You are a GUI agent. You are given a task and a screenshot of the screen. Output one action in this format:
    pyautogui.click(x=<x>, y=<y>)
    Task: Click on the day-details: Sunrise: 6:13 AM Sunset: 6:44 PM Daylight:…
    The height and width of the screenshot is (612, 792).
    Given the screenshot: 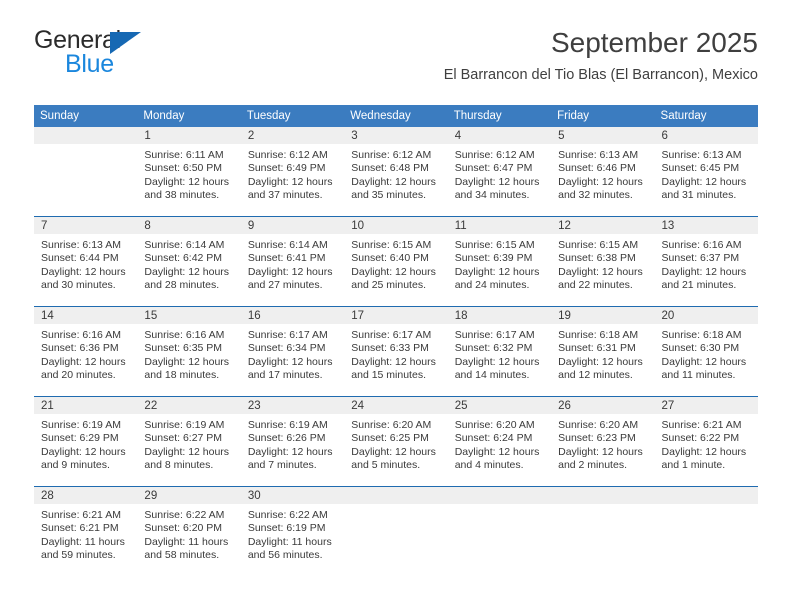 What is the action you would take?
    pyautogui.click(x=85, y=263)
    